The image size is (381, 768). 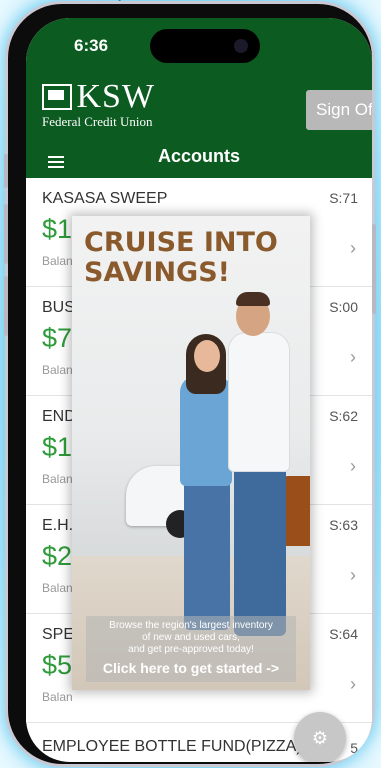 What do you see at coordinates (339, 110) in the screenshot?
I see `sign-off-button: Sign Of` at bounding box center [339, 110].